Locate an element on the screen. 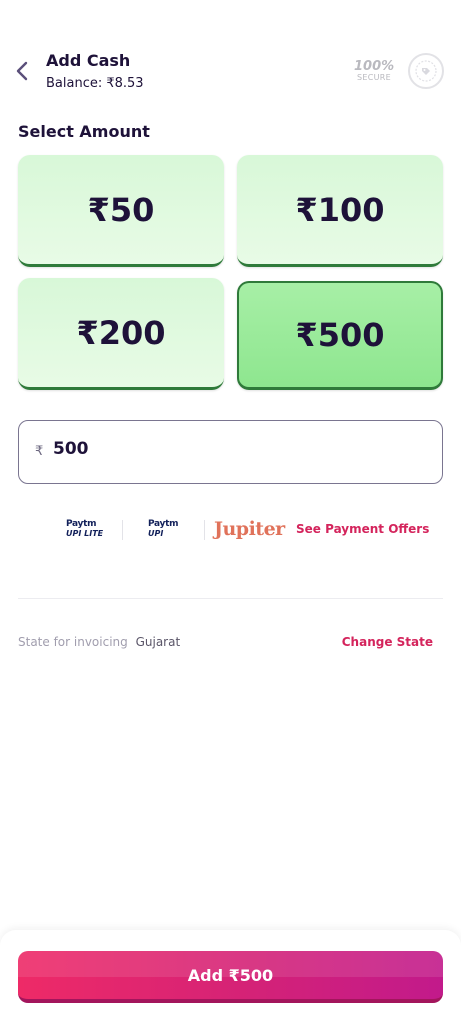 The image size is (461, 1024). amount-field: ₹ is located at coordinates (230, 452).